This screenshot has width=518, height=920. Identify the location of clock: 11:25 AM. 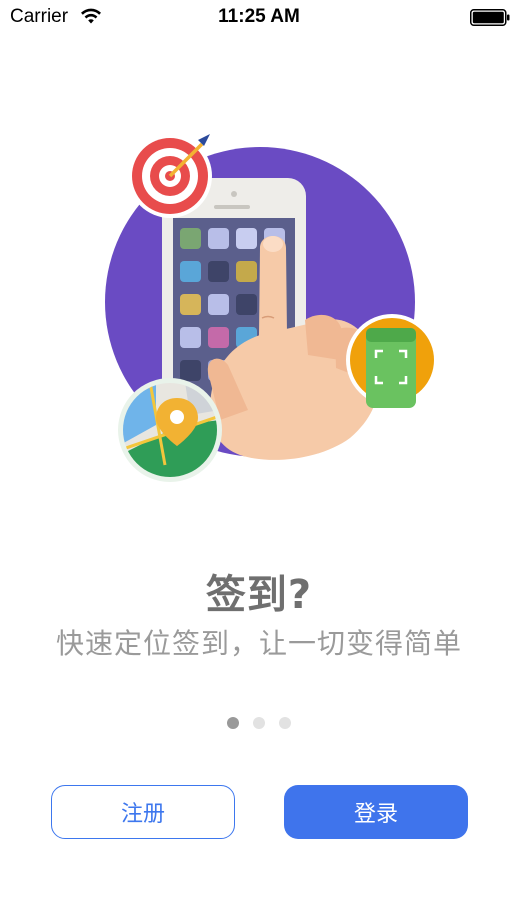
(259, 16).